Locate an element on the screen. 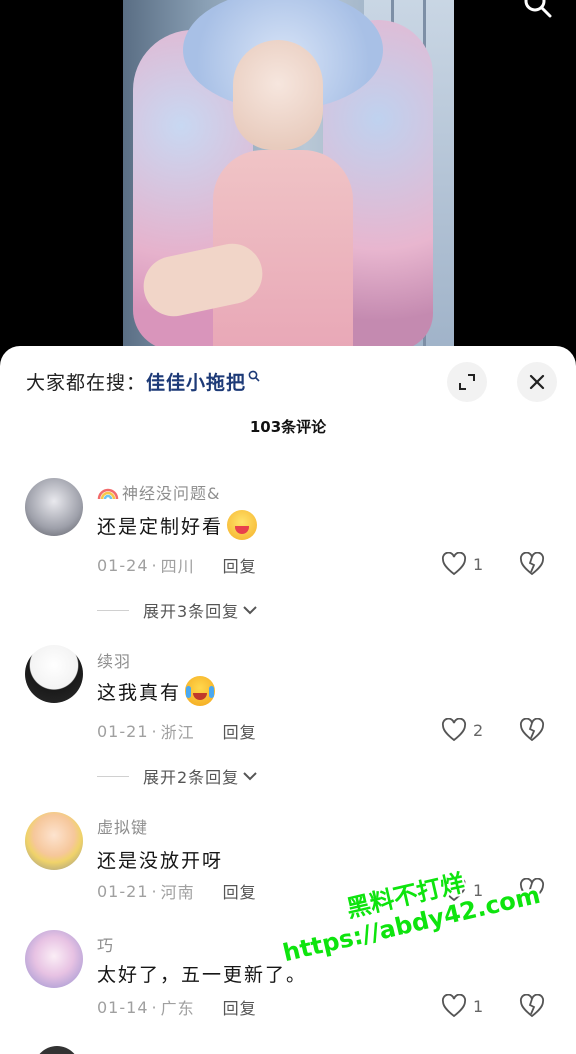 This screenshot has height=1054, width=576. comment-meta: 01-21 · 河南 回复 is located at coordinates (177, 891).